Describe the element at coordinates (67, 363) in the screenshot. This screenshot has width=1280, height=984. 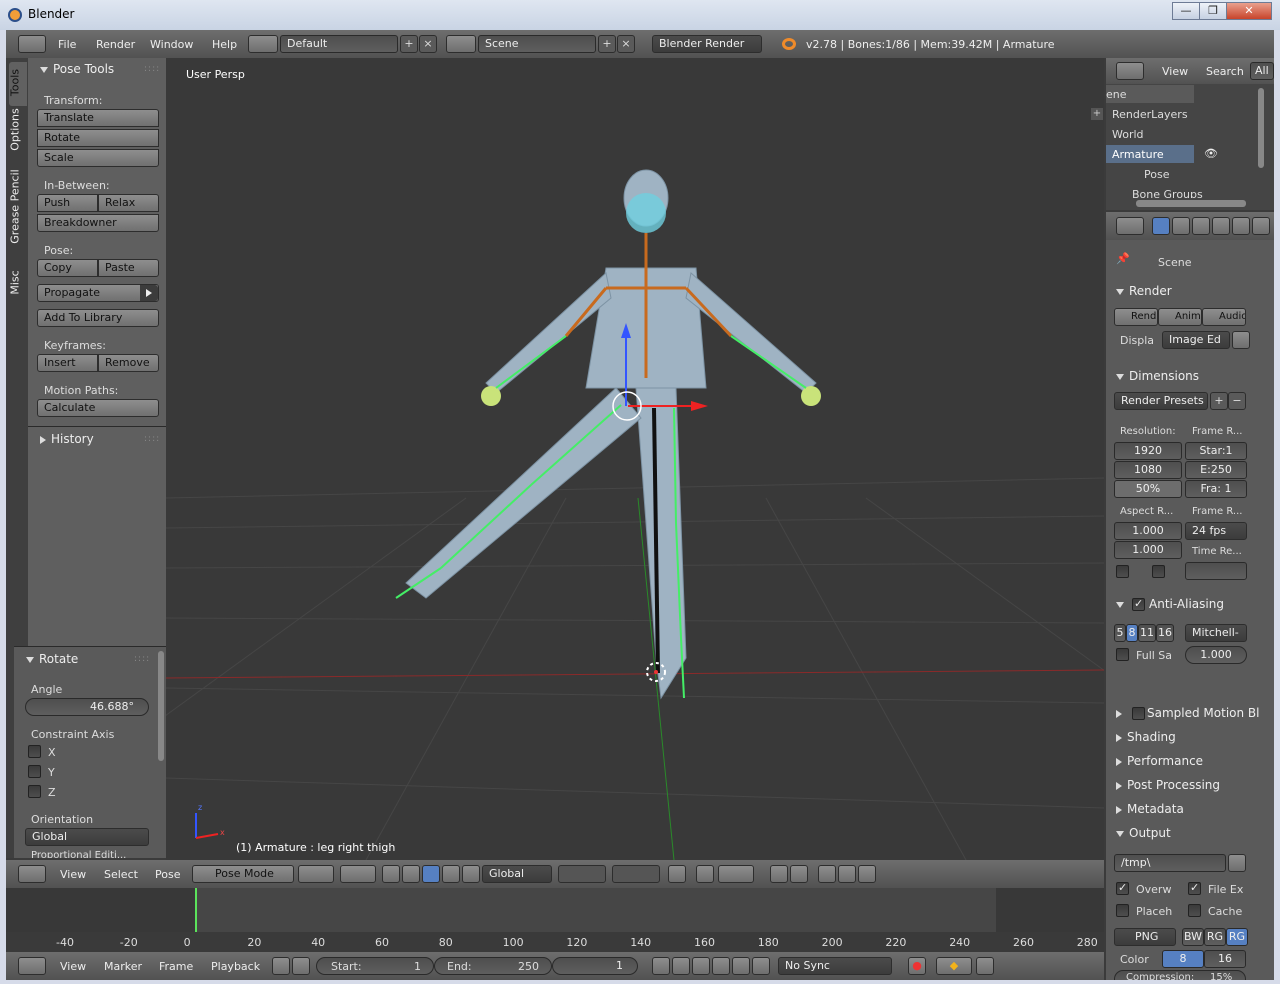
I see `insert-keyframe-button: Insert` at that location.